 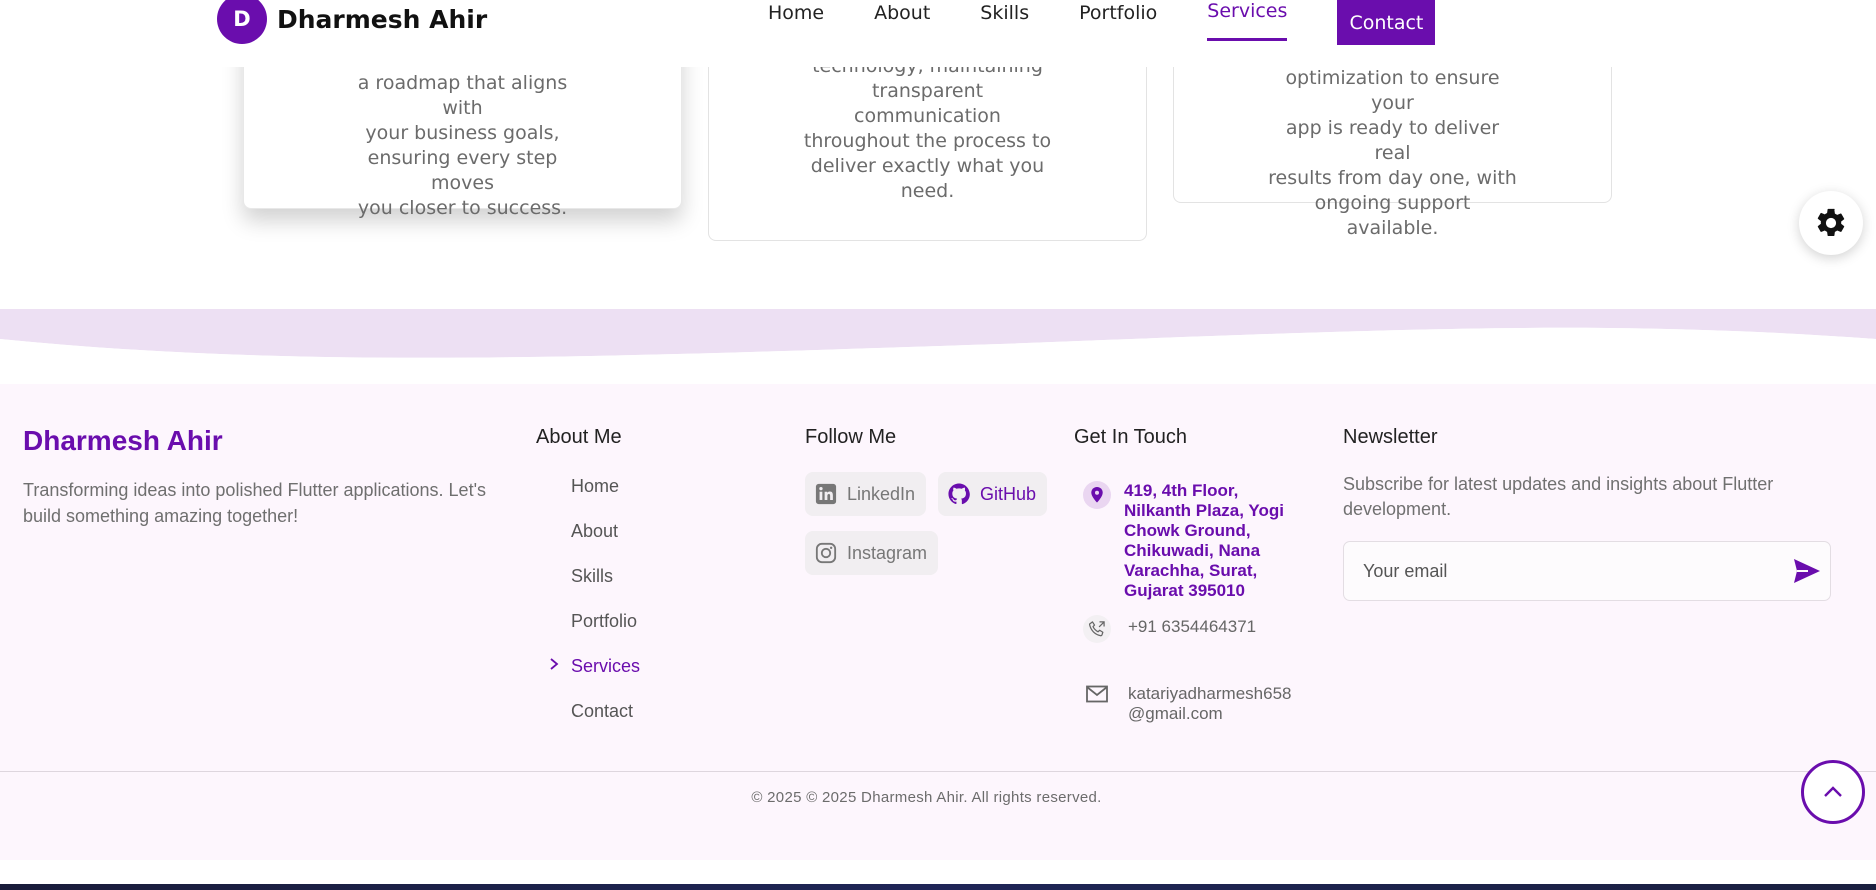 What do you see at coordinates (902, 20) in the screenshot?
I see `nav-link-about: About` at bounding box center [902, 20].